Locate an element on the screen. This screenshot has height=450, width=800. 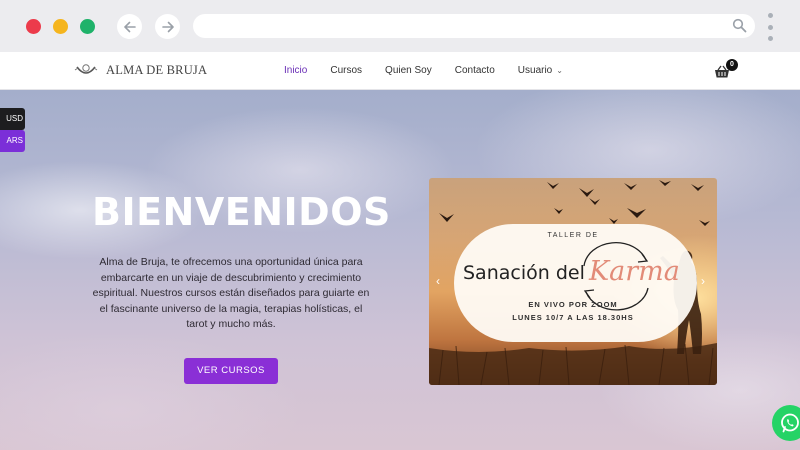
nav-item-inicio: Inicio is located at coordinates (295, 70).